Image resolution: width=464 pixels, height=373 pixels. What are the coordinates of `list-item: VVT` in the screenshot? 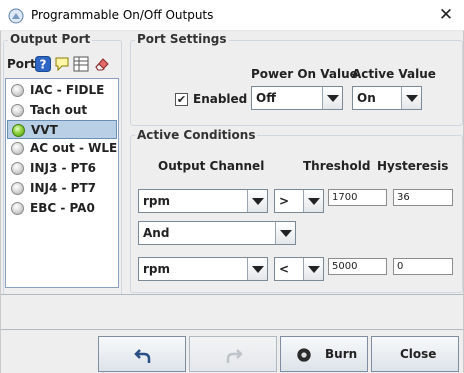 It's located at (62, 129).